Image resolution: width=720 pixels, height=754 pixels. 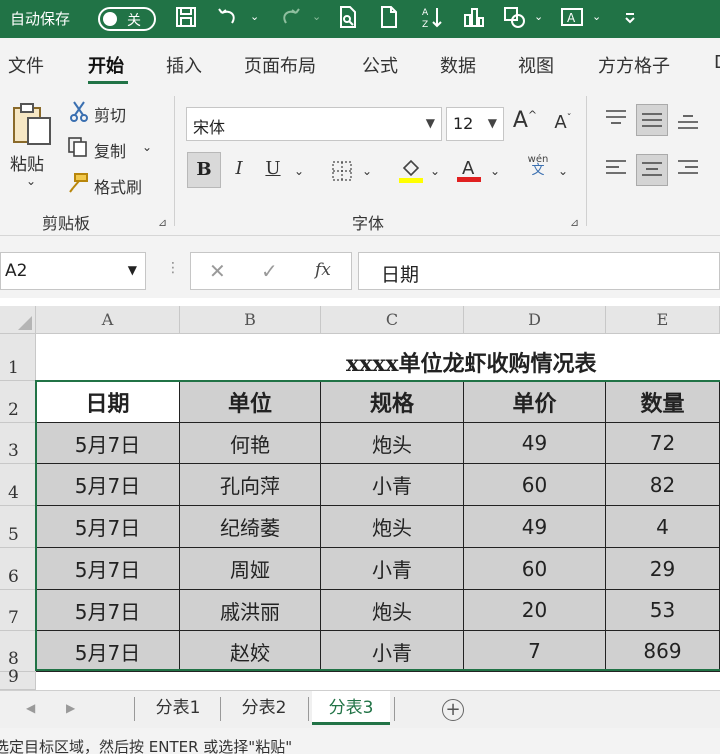 What do you see at coordinates (663, 443) in the screenshot?
I see `table-cell: 72` at bounding box center [663, 443].